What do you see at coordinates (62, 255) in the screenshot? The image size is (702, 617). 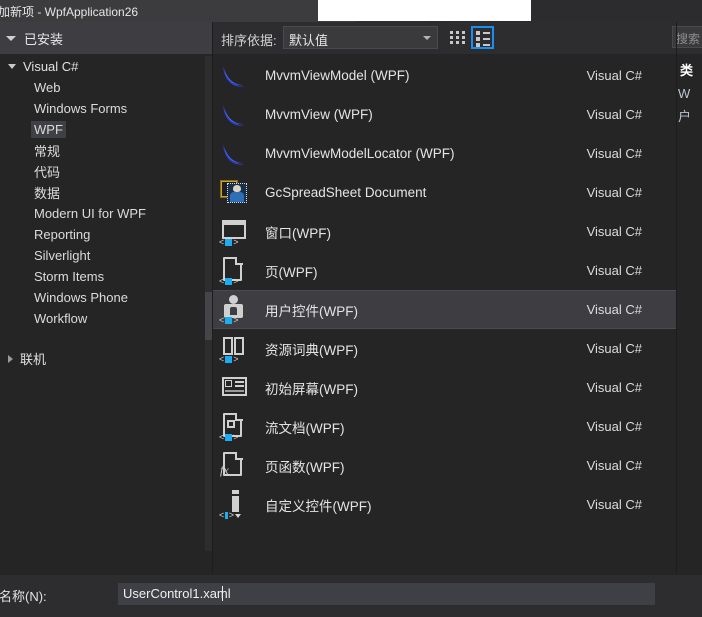 I see `sidebar-item-label: Silverlight` at bounding box center [62, 255].